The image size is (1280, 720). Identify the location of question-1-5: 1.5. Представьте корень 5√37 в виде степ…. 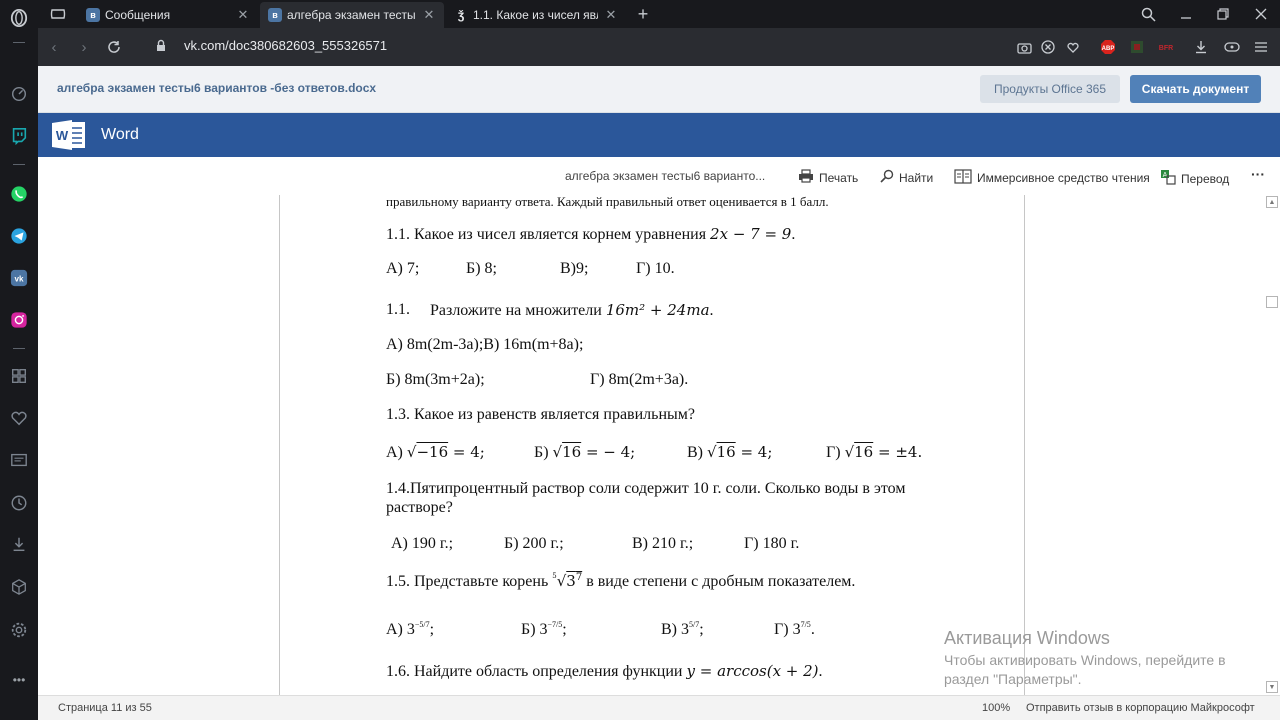
(621, 581).